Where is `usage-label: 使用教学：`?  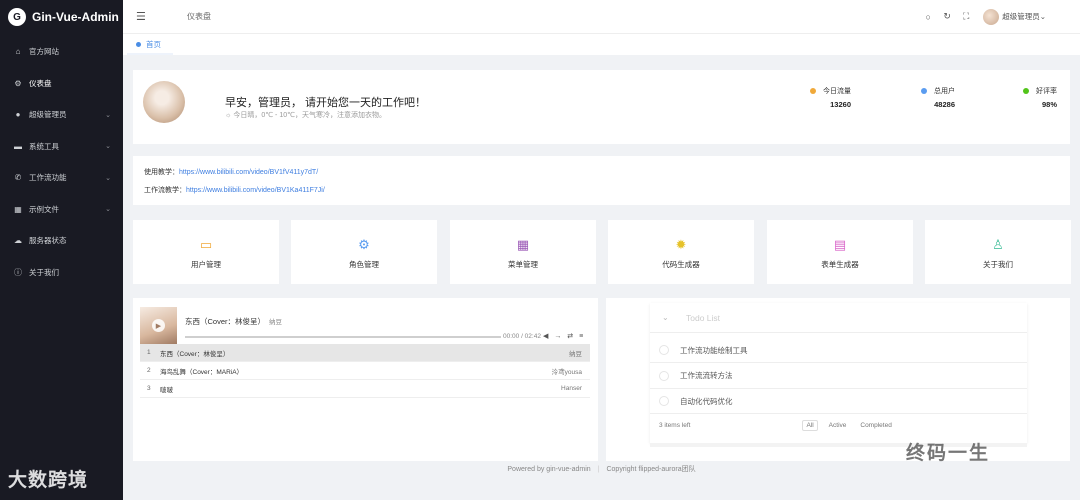 usage-label: 使用教学： is located at coordinates (161, 172).